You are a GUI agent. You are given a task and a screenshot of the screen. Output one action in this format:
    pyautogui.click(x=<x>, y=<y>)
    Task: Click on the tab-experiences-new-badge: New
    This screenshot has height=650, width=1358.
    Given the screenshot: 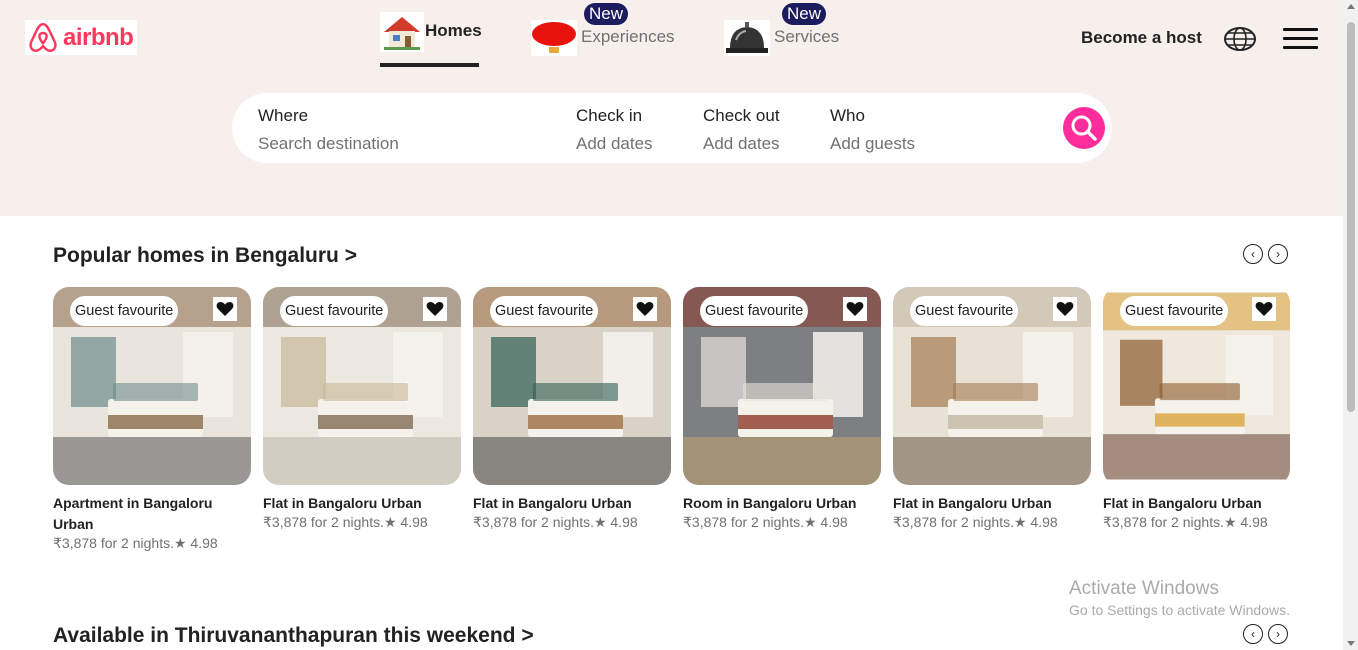 What is the action you would take?
    pyautogui.click(x=606, y=14)
    